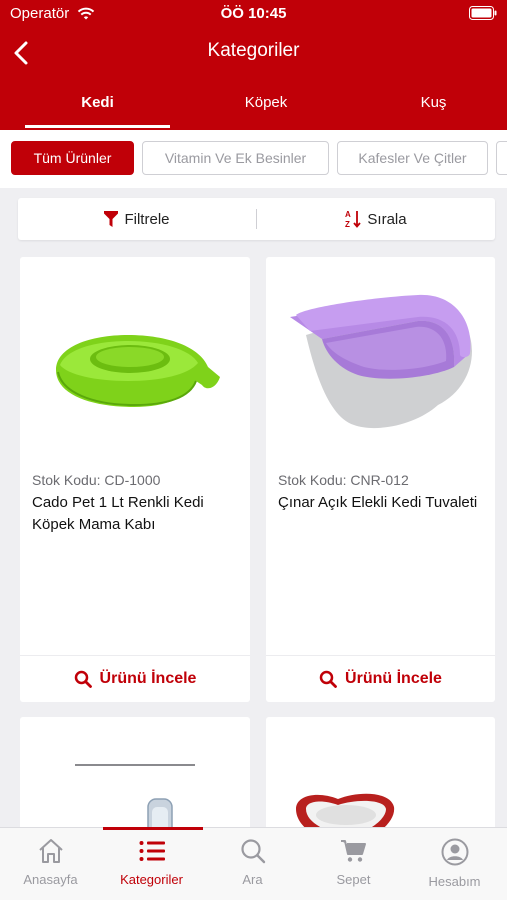 Image resolution: width=507 pixels, height=900 pixels. Describe the element at coordinates (111, 219) in the screenshot. I see `funnel-icon` at that location.